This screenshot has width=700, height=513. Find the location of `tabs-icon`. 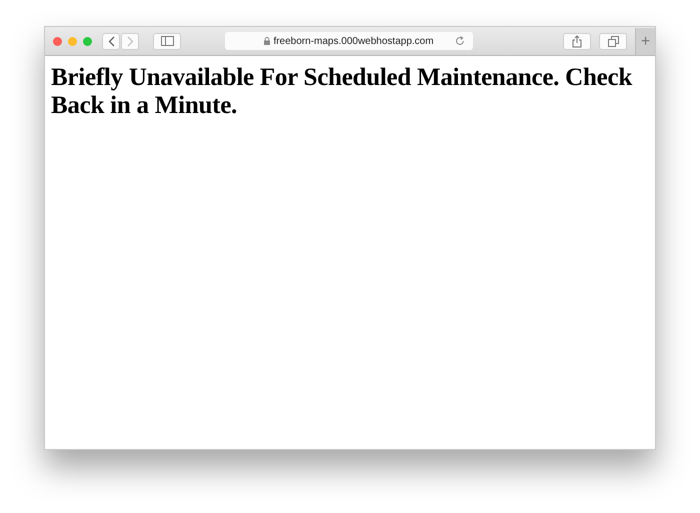

tabs-icon is located at coordinates (613, 41).